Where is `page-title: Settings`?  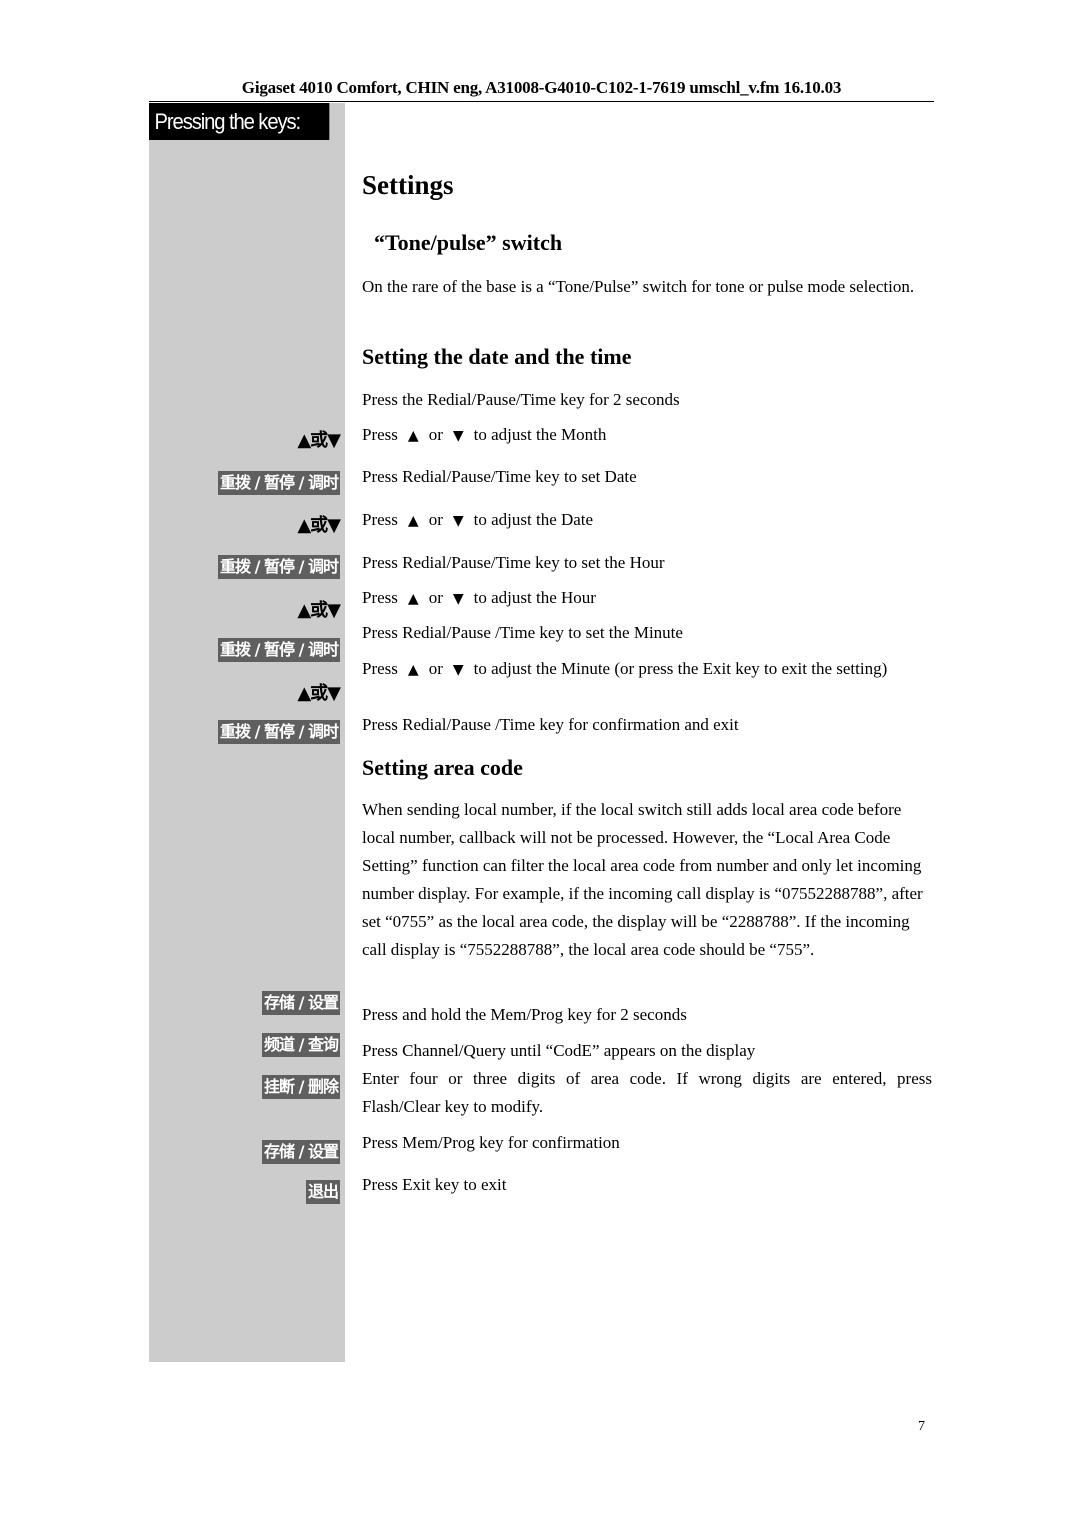
page-title: Settings is located at coordinates (408, 185).